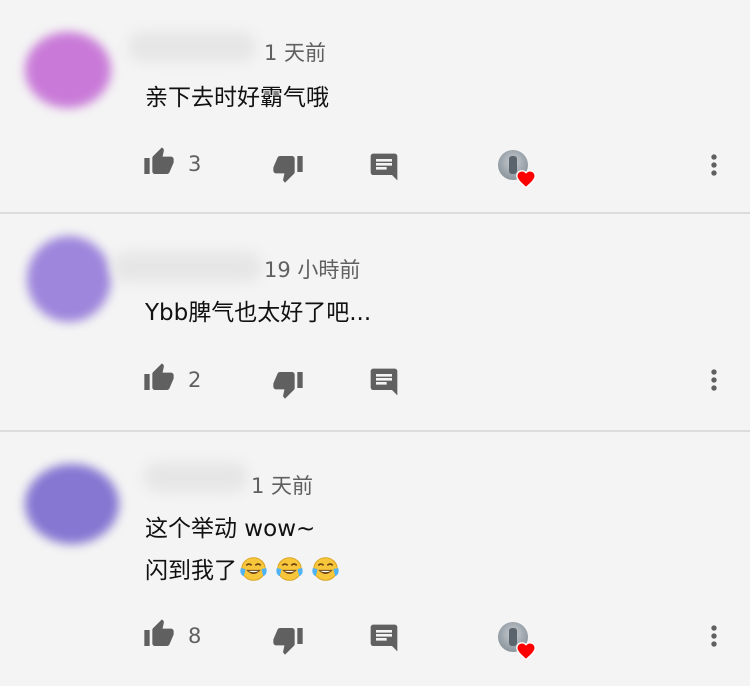 The height and width of the screenshot is (686, 750). What do you see at coordinates (195, 636) in the screenshot?
I see `like-count: 8` at bounding box center [195, 636].